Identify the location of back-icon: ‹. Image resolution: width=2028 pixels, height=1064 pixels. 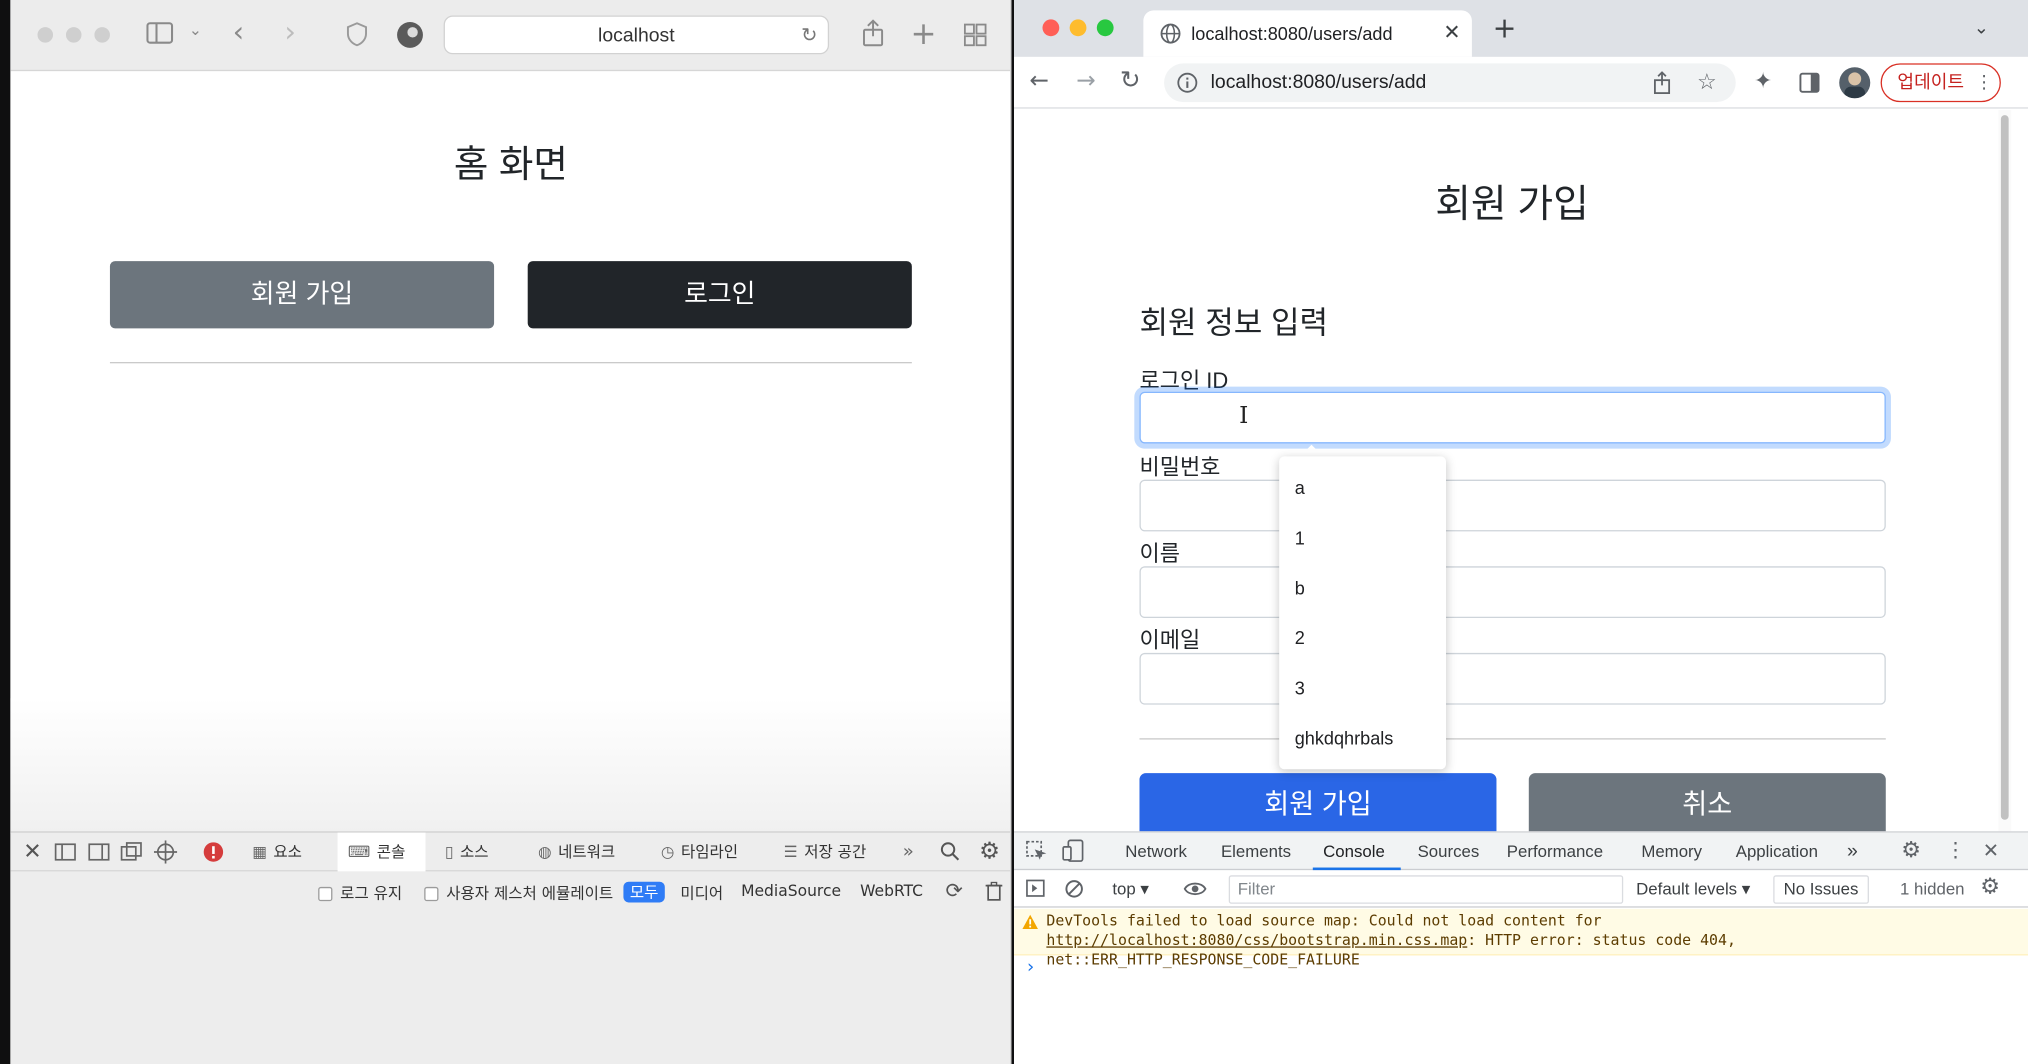
(238, 33).